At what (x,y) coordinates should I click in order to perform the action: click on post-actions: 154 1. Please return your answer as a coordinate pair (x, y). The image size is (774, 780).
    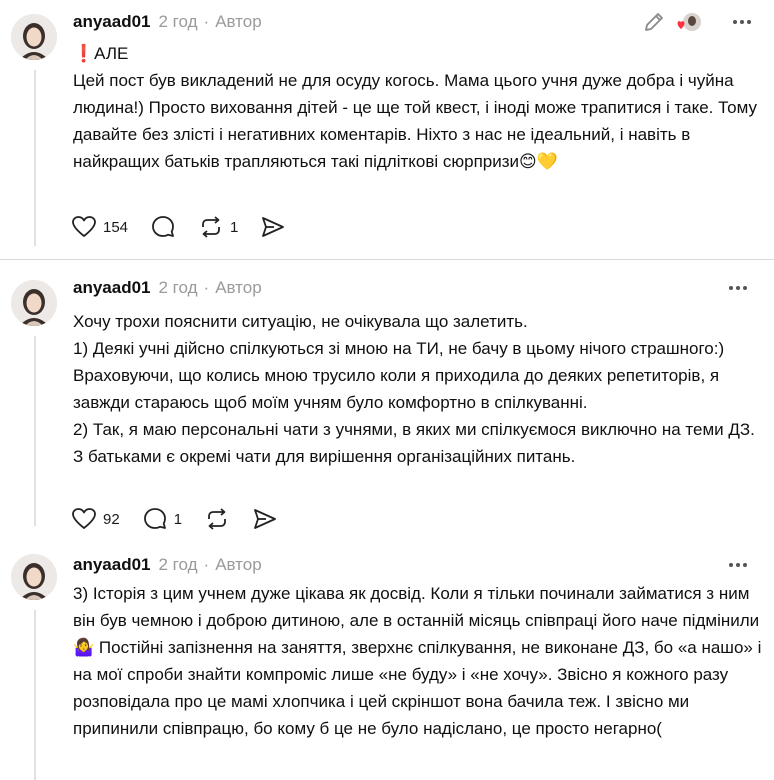
    Looking at the image, I should click on (189, 227).